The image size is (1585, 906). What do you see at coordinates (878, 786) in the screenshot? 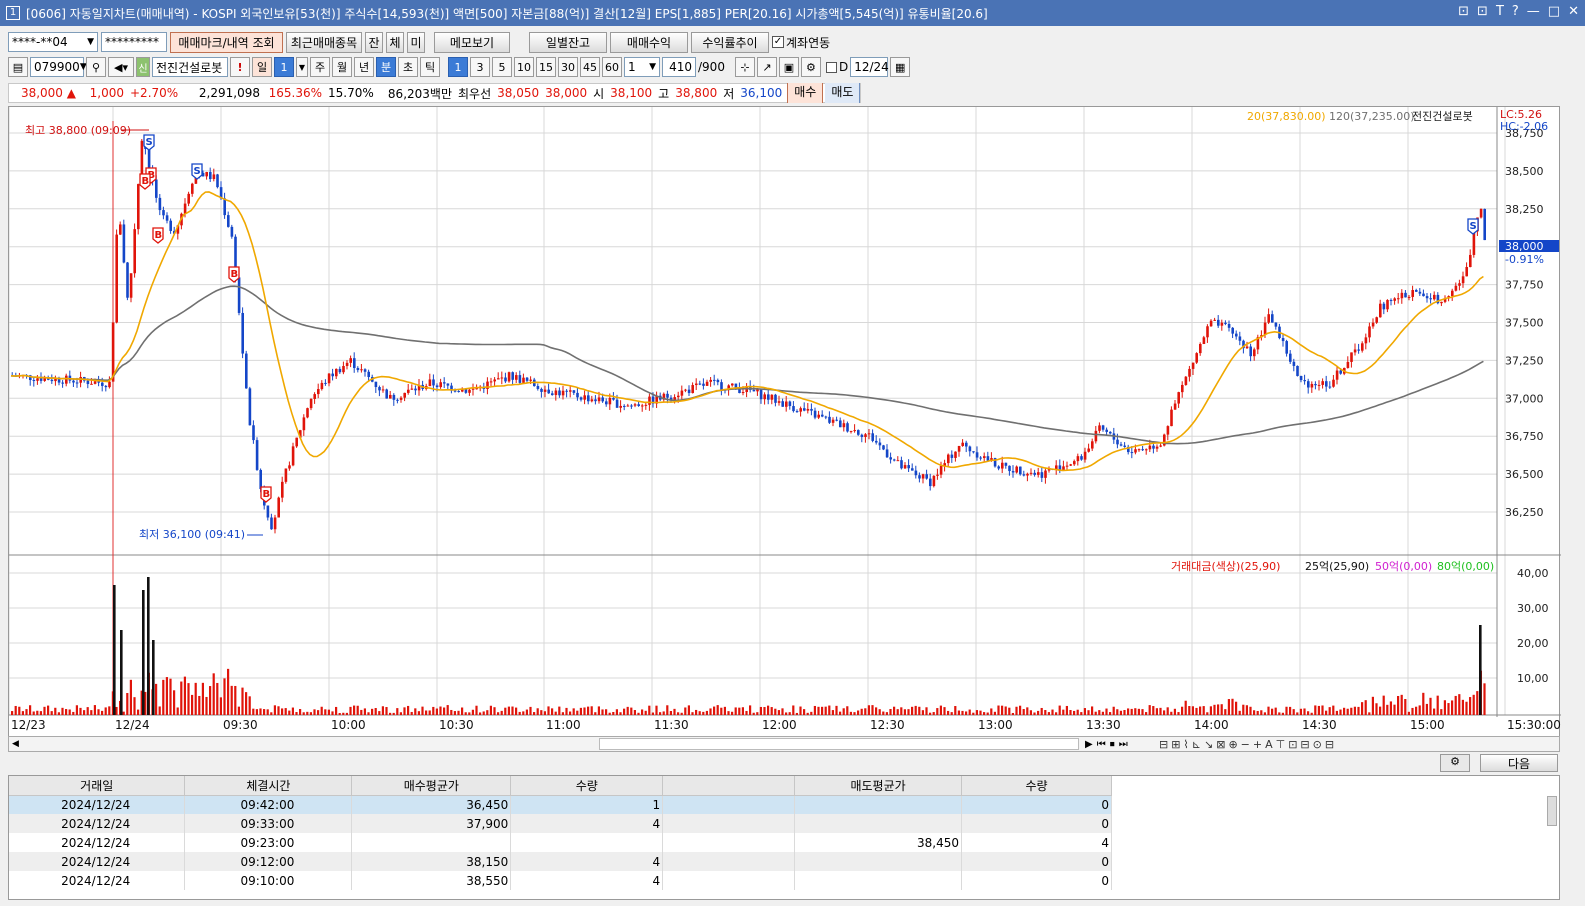
I see `header-sell-avg: 매도평균가` at bounding box center [878, 786].